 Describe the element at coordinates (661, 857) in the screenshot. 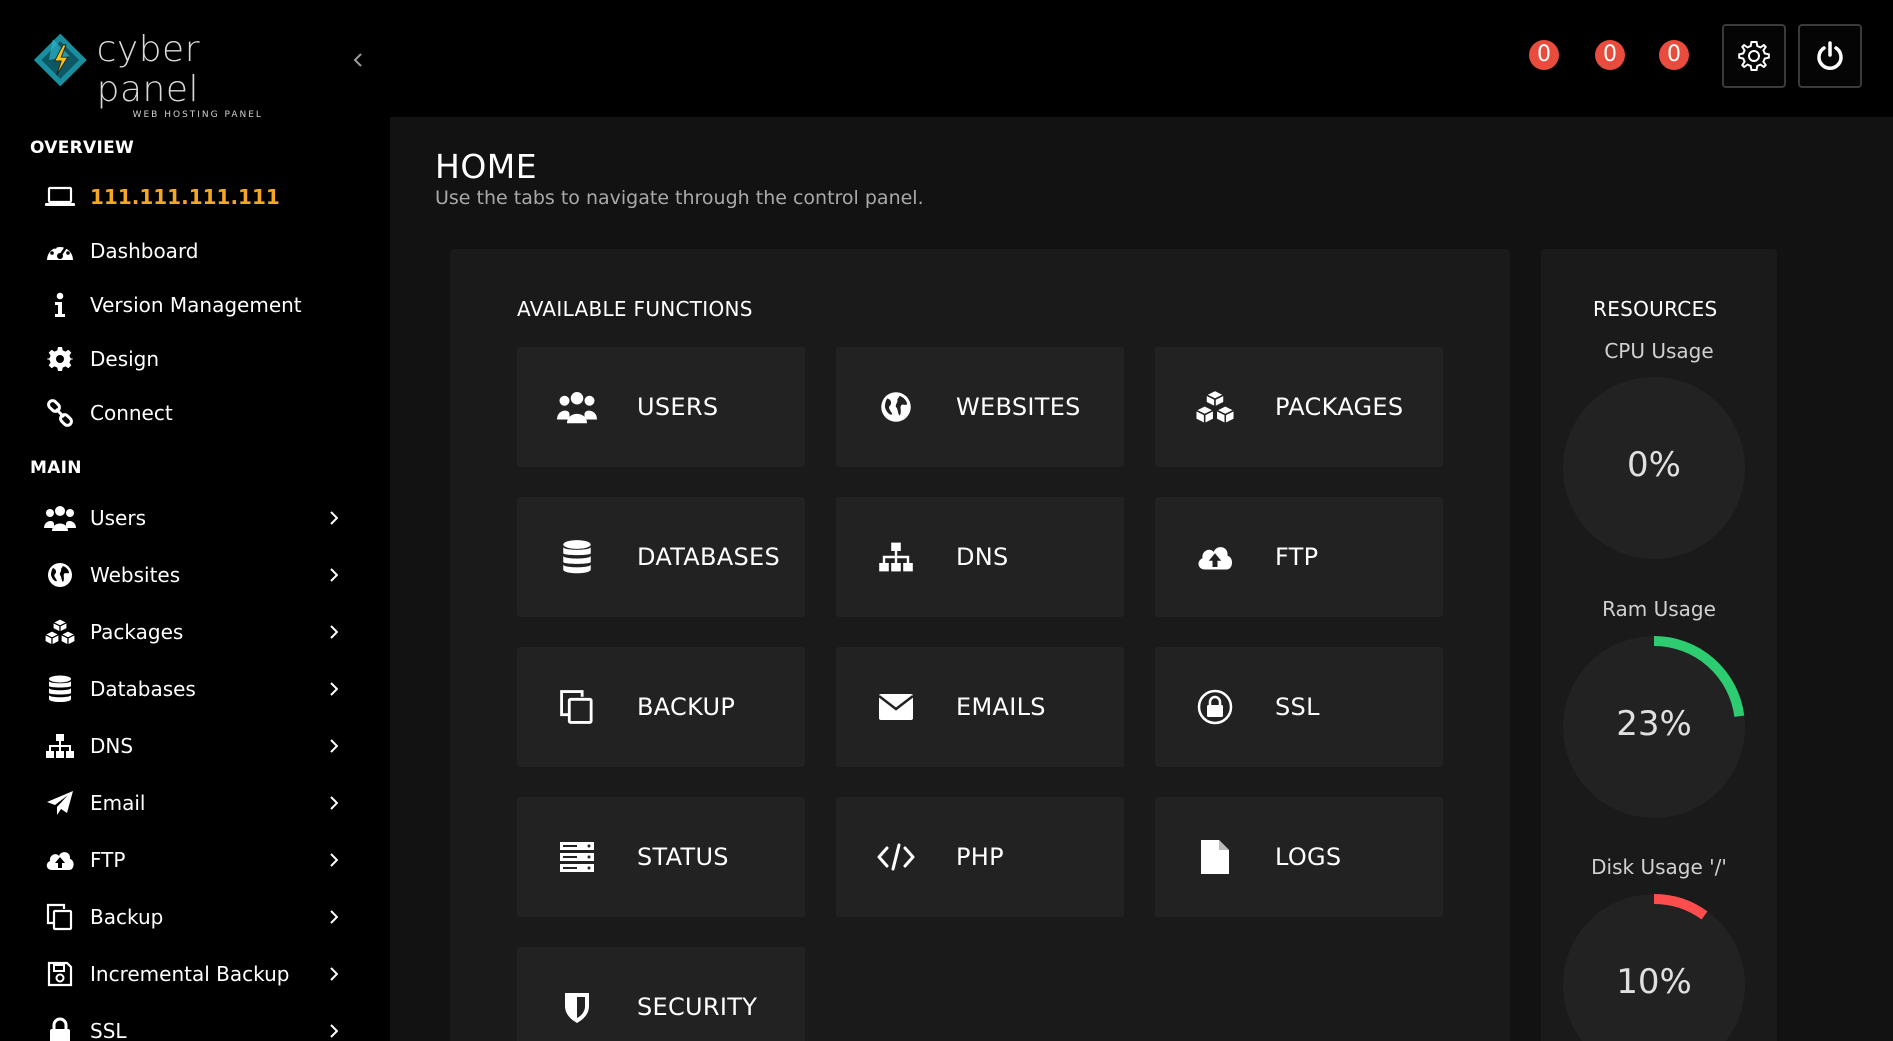

I see `tile-status: STATUS` at that location.